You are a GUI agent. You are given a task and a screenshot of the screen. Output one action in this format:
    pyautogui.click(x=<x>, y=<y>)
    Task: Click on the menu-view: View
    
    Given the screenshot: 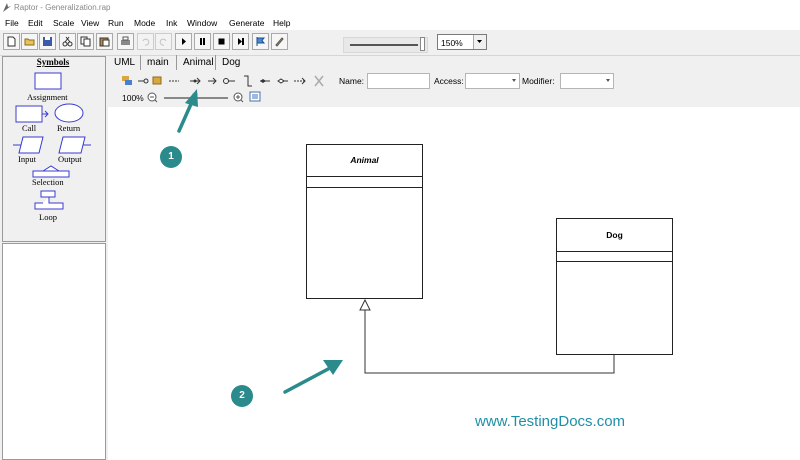 What is the action you would take?
    pyautogui.click(x=90, y=23)
    